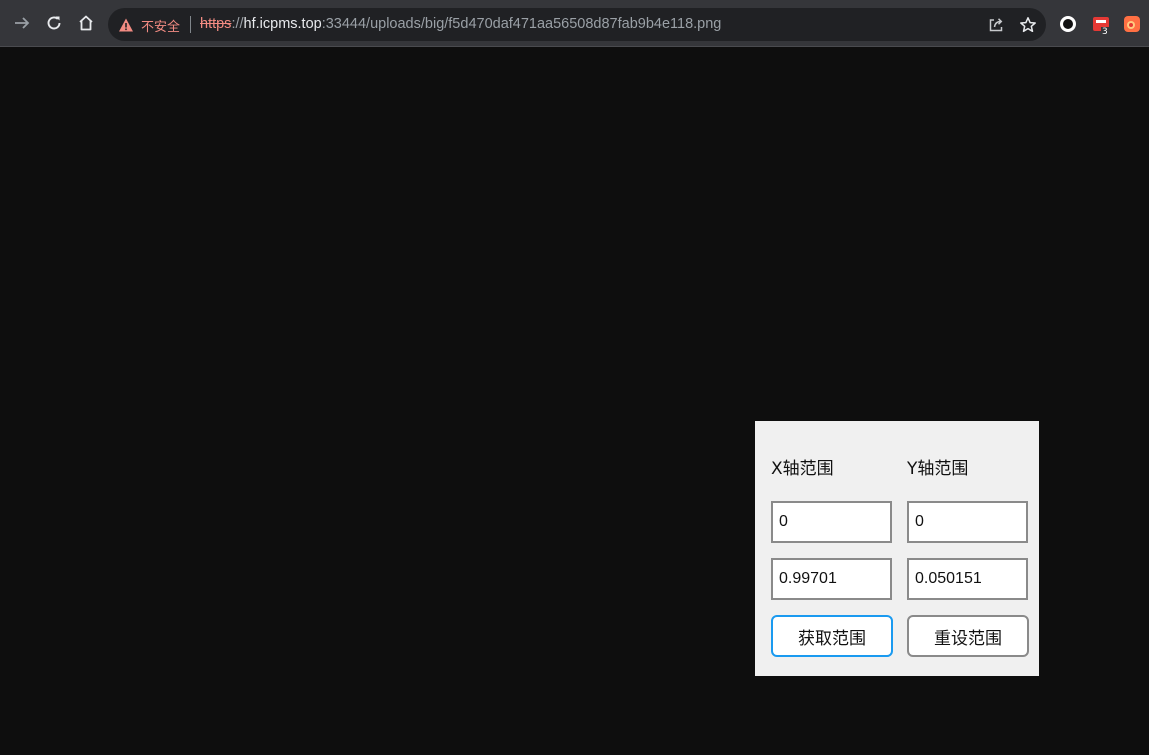 The image size is (1149, 755). I want to click on y-axis-range-label: Y轴范围, so click(938, 469).